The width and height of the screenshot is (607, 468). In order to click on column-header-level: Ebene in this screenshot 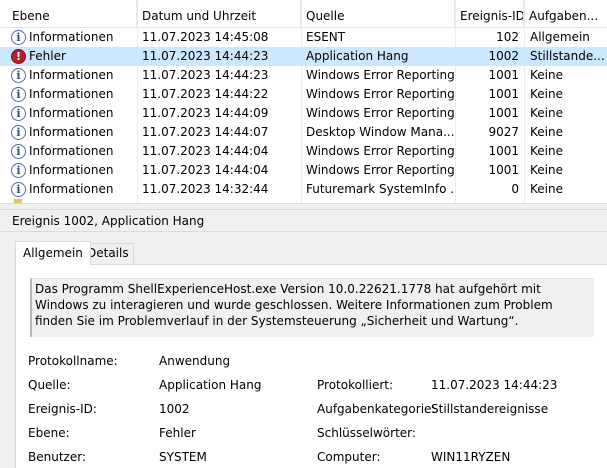, I will do `click(68, 14)`.